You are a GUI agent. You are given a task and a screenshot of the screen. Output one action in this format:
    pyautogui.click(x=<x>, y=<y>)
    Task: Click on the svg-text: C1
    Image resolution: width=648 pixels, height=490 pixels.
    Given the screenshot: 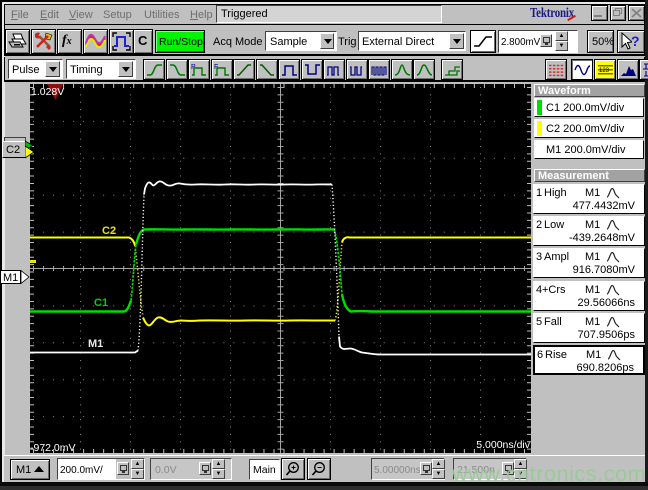 What is the action you would take?
    pyautogui.click(x=101, y=303)
    